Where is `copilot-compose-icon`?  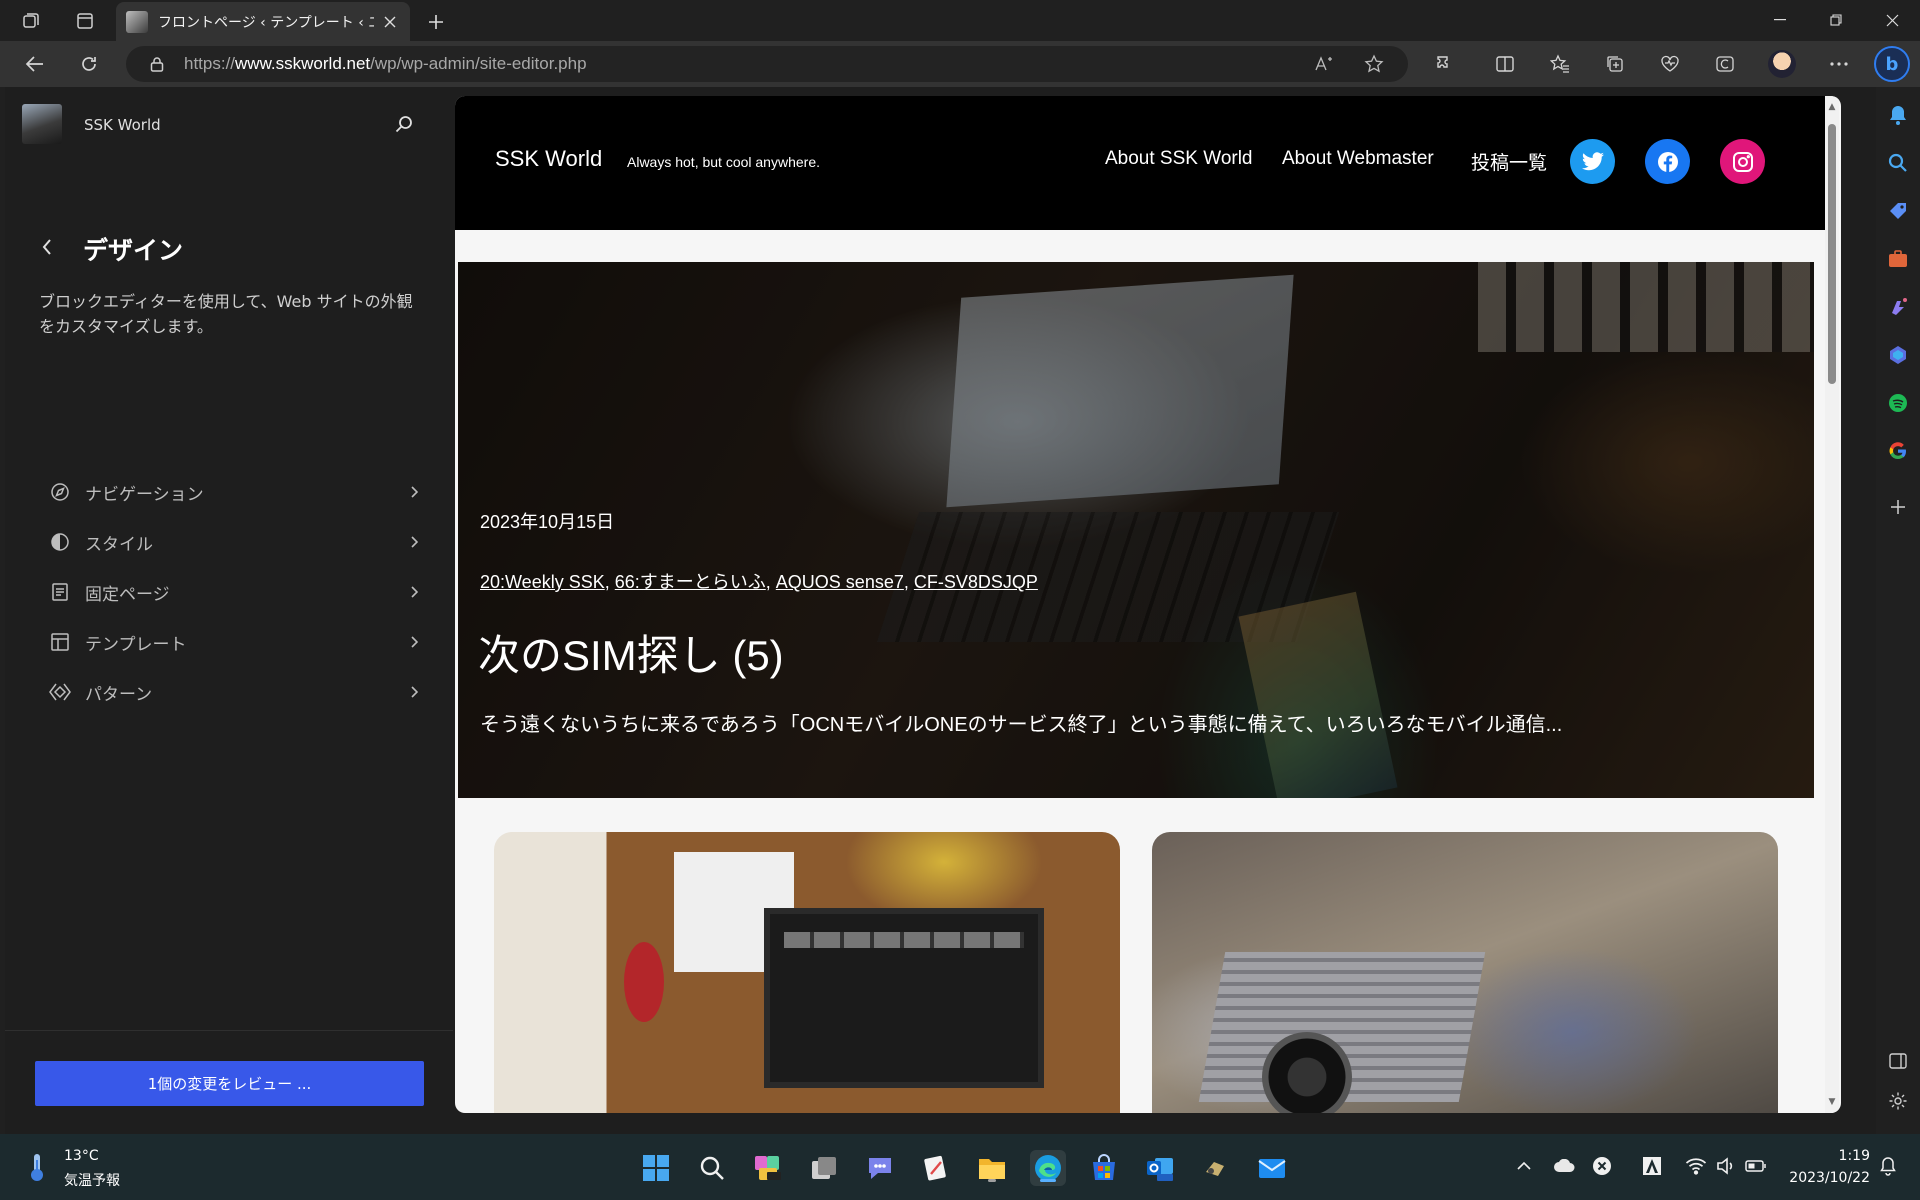
copilot-compose-icon is located at coordinates (1725, 64).